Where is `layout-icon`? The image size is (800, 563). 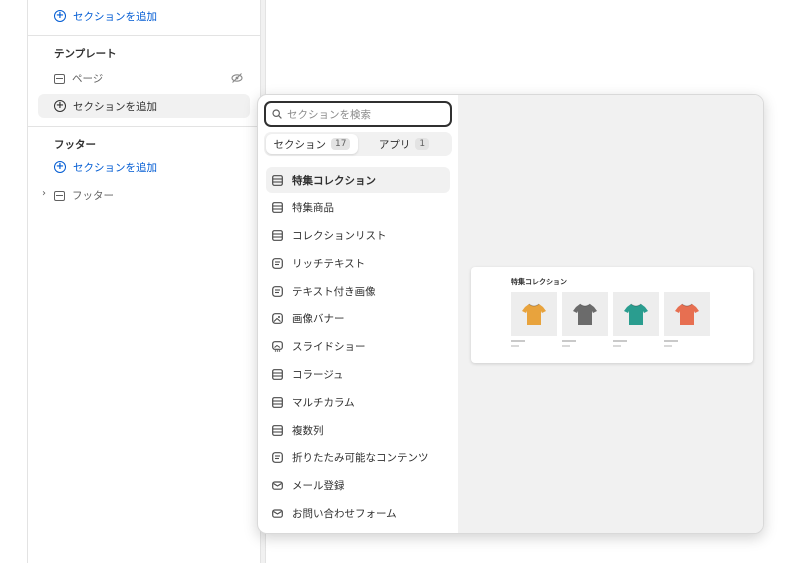
layout-icon is located at coordinates (59, 78).